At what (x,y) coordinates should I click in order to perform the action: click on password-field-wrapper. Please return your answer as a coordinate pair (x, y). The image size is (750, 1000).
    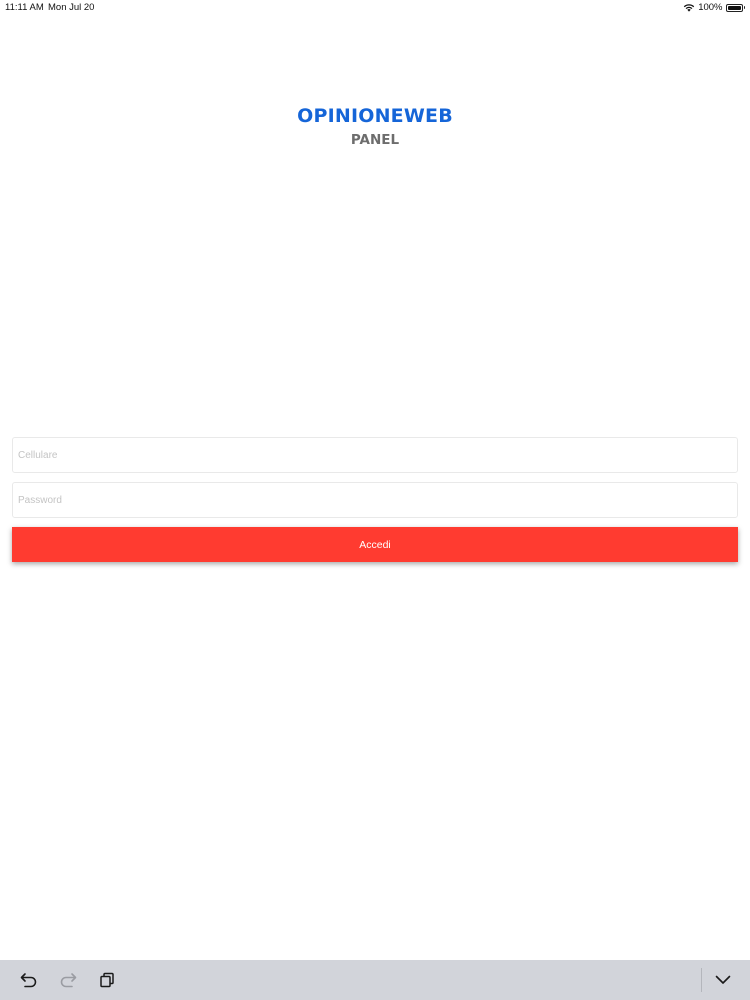
    Looking at the image, I should click on (375, 500).